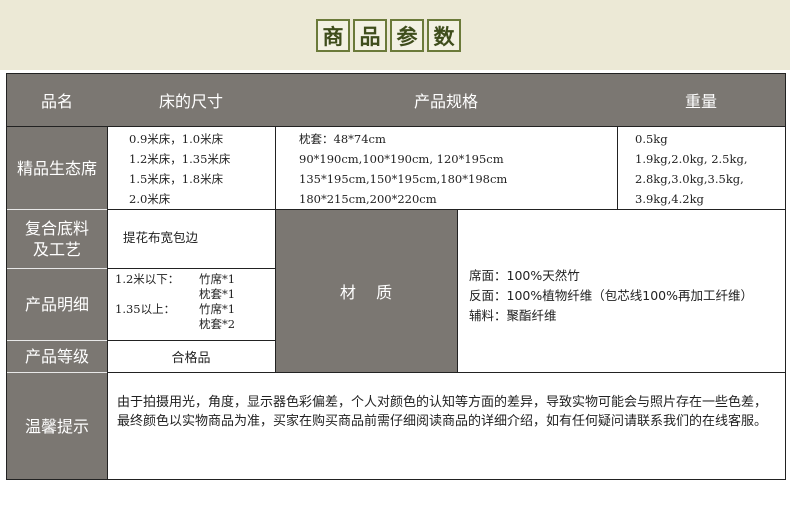 The width and height of the screenshot is (790, 517). What do you see at coordinates (446, 100) in the screenshot?
I see `header-spec: 产品规格` at bounding box center [446, 100].